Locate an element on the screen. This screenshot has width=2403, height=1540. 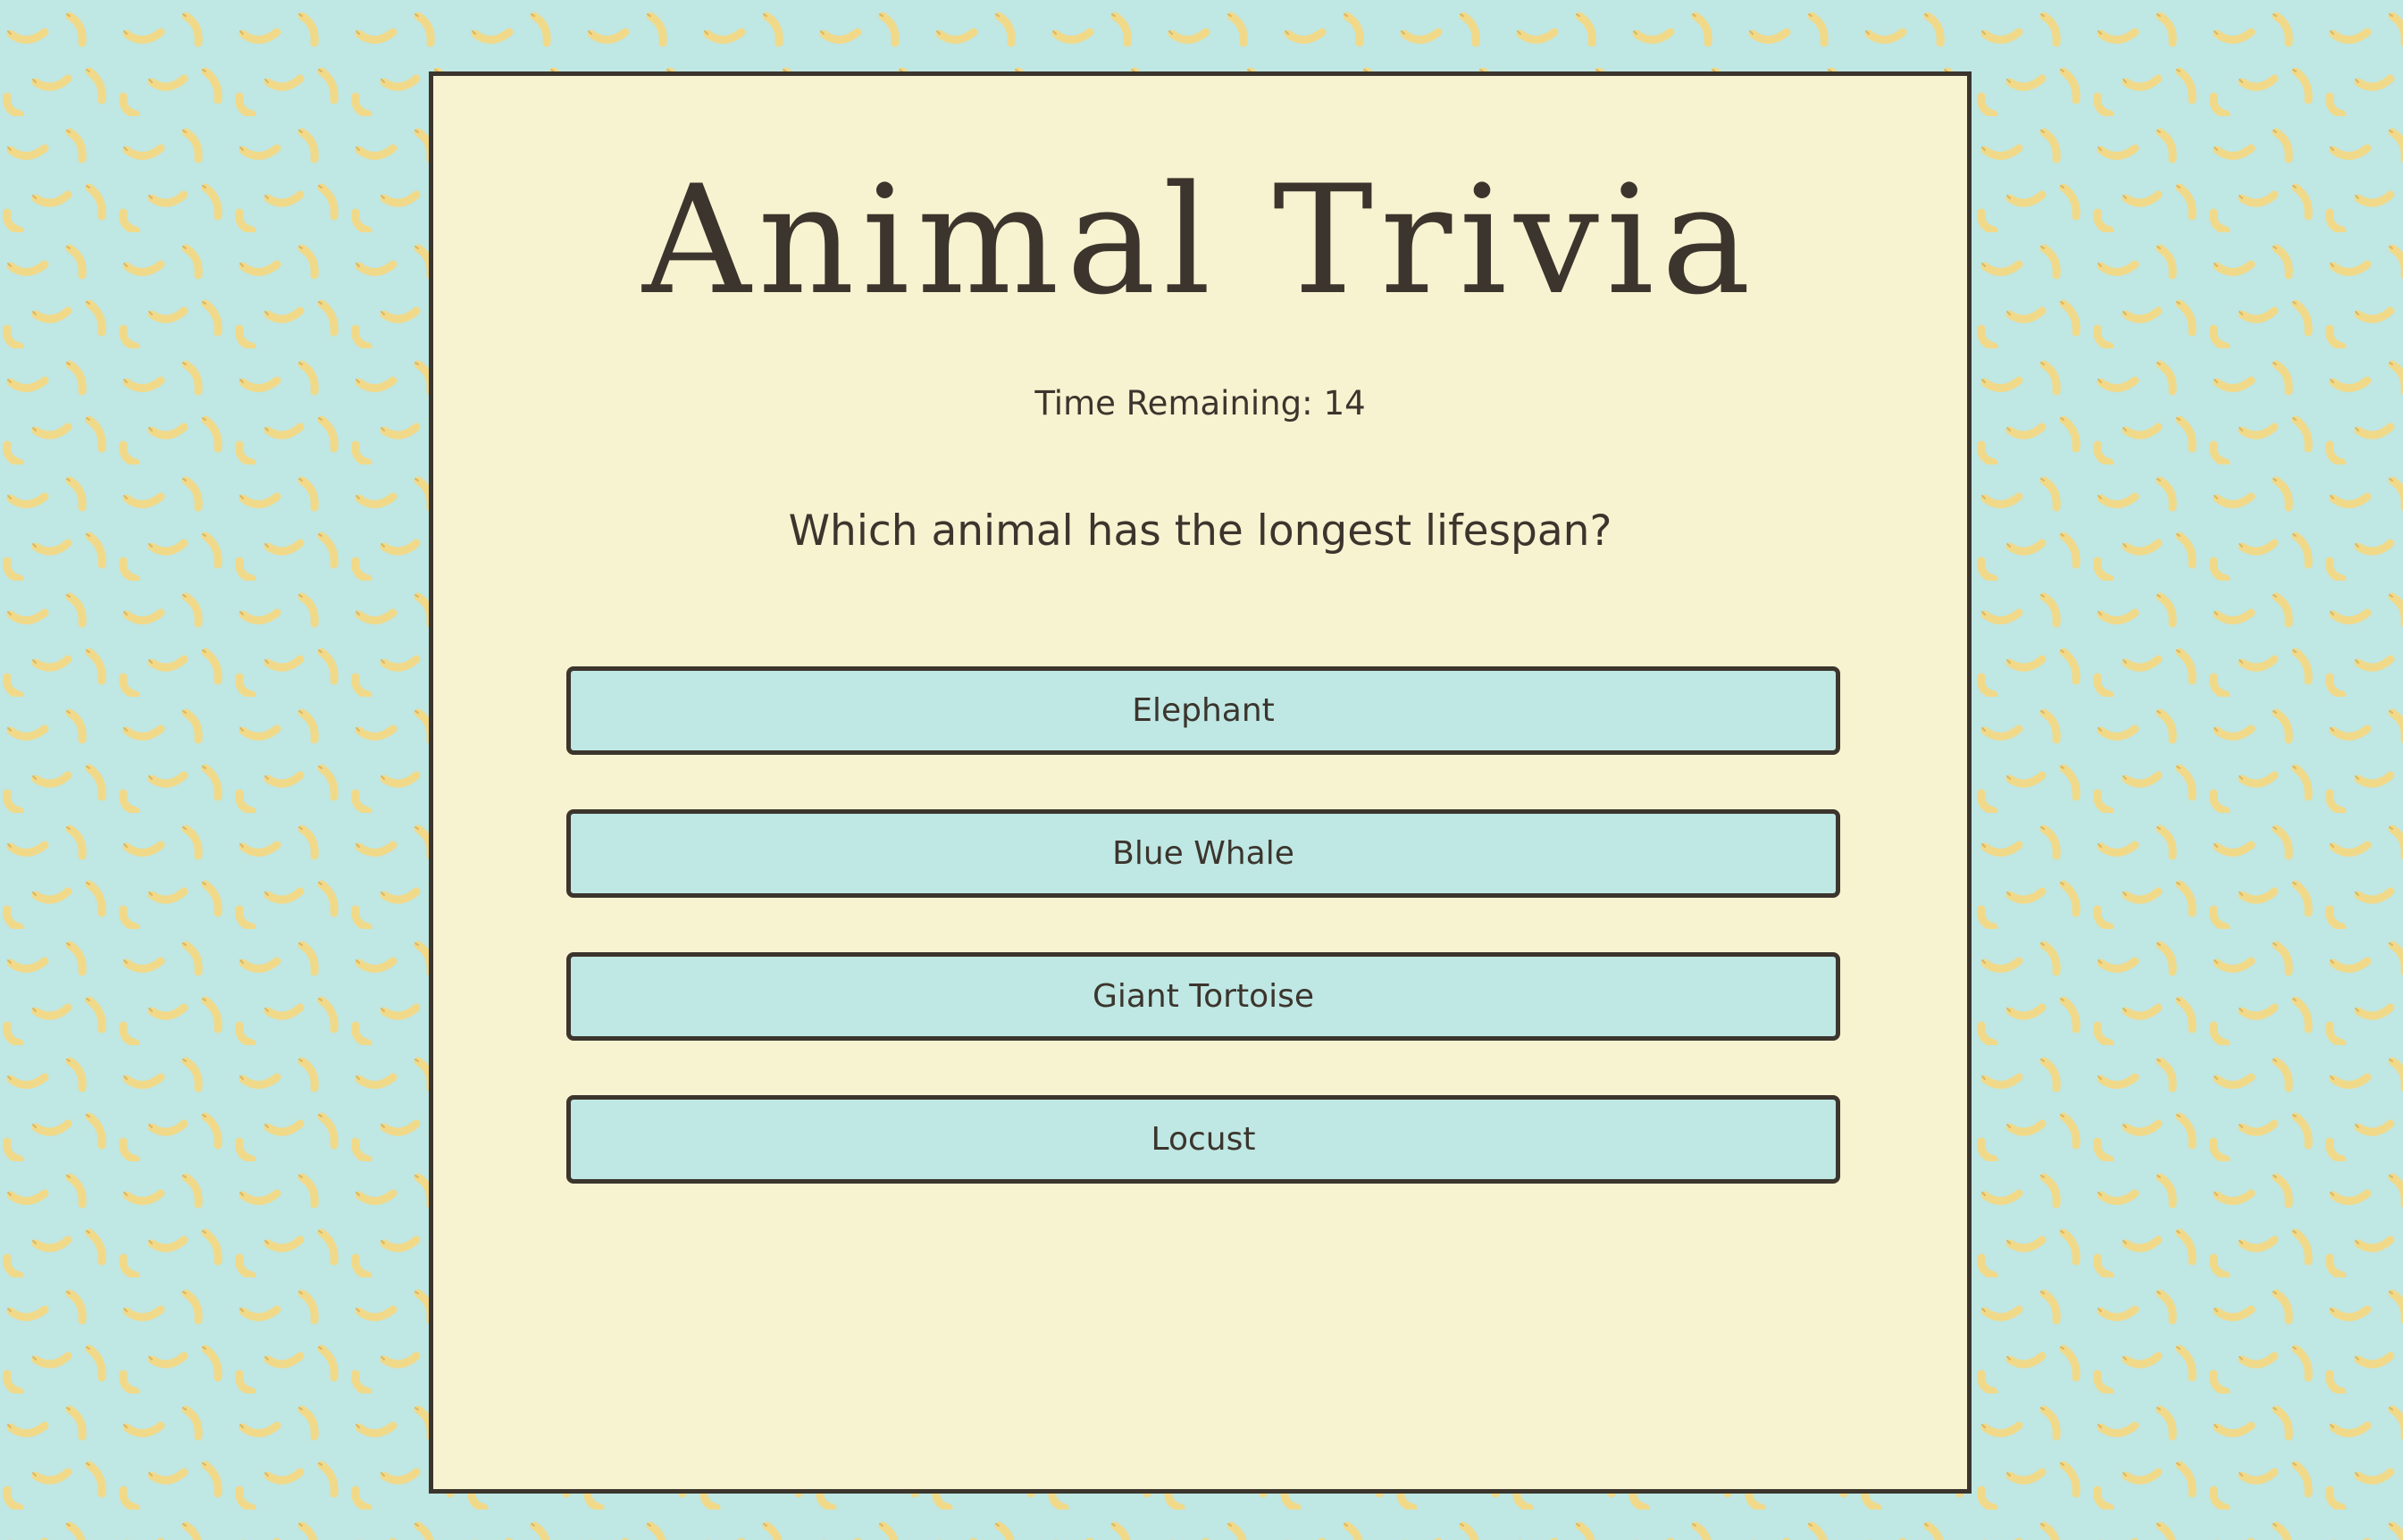
timer-label: Time Remaining: is located at coordinates (1173, 404).